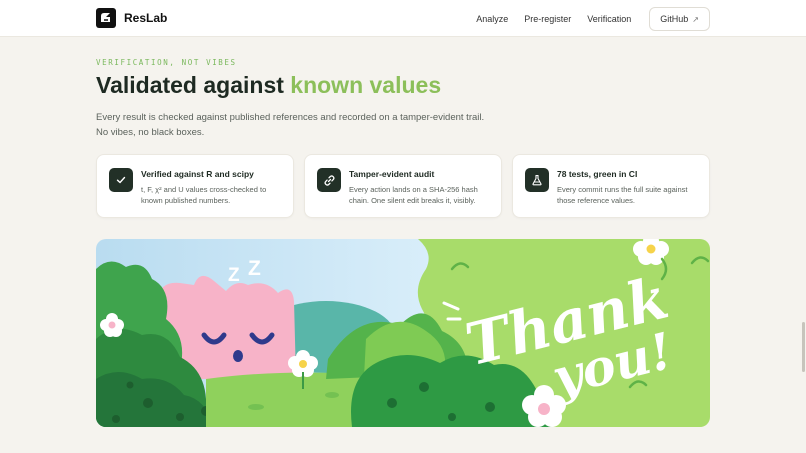 The height and width of the screenshot is (453, 806). What do you see at coordinates (537, 180) in the screenshot?
I see `flask-icon` at bounding box center [537, 180].